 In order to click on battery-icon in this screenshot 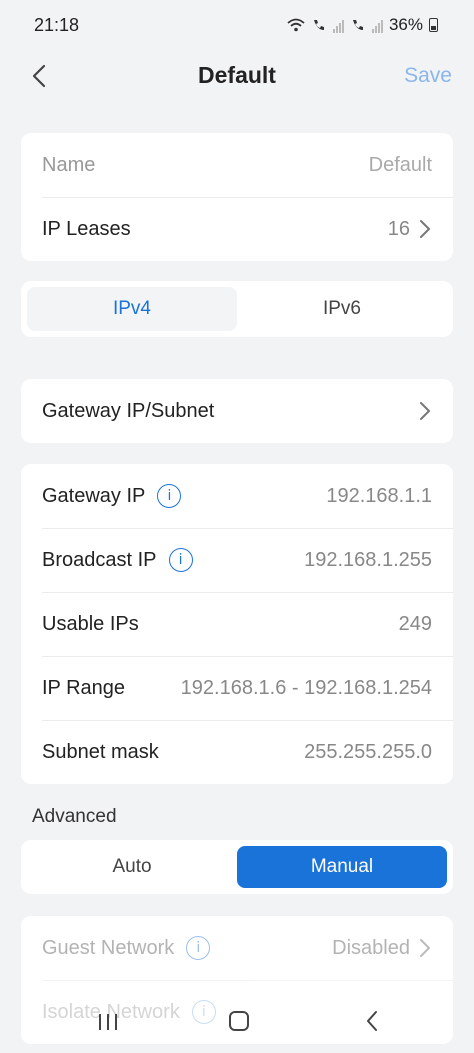, I will do `click(433, 25)`.